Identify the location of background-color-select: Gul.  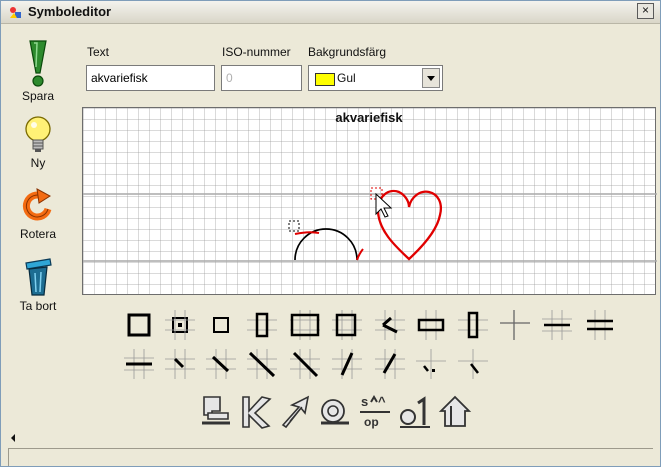
(375, 78).